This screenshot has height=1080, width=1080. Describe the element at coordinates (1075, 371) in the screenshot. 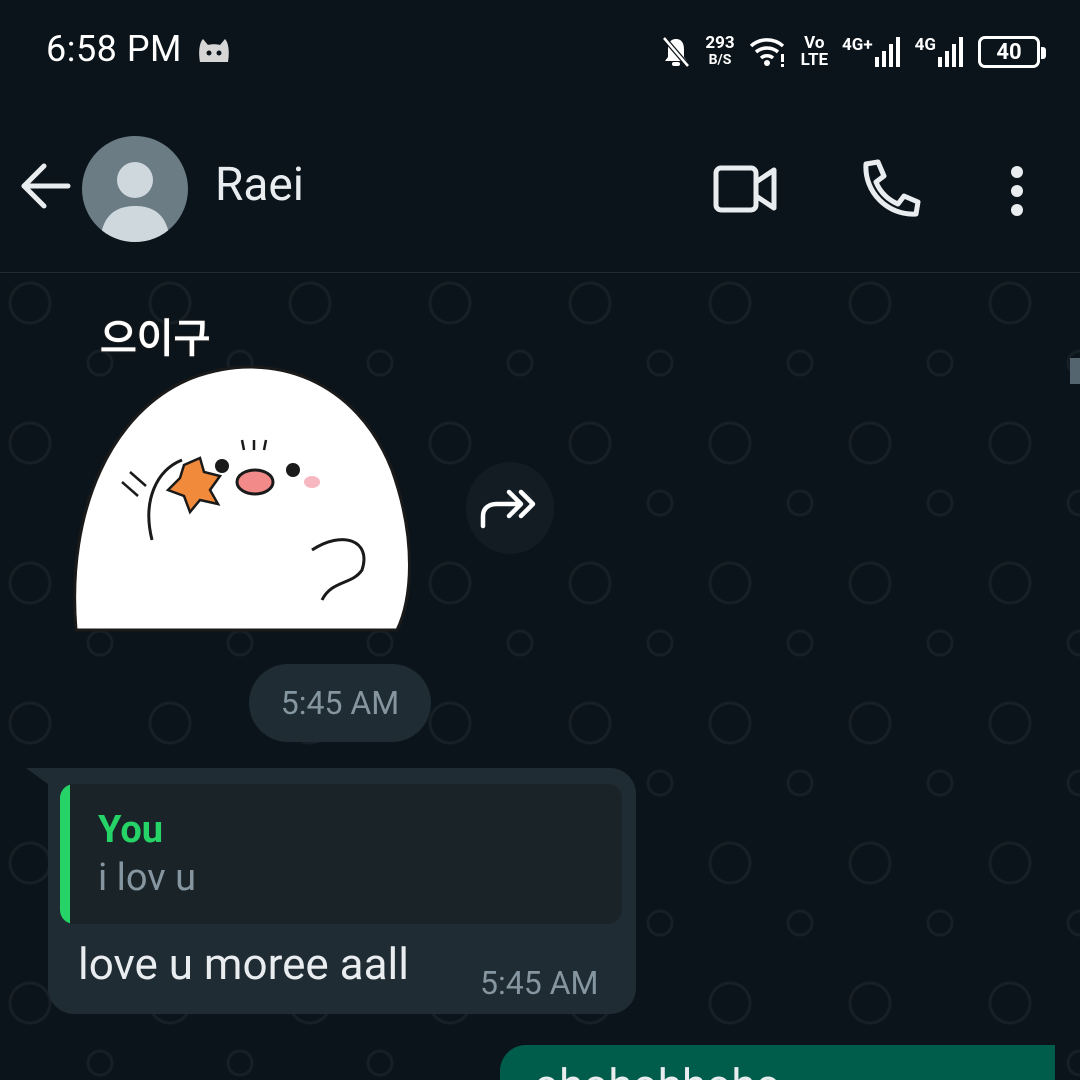

I see `scrollbar-thumb` at that location.